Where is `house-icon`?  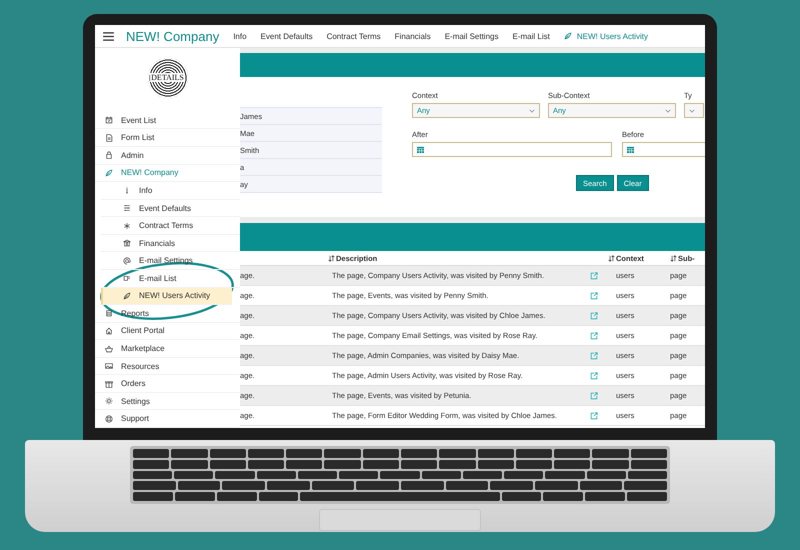
house-icon is located at coordinates (109, 330).